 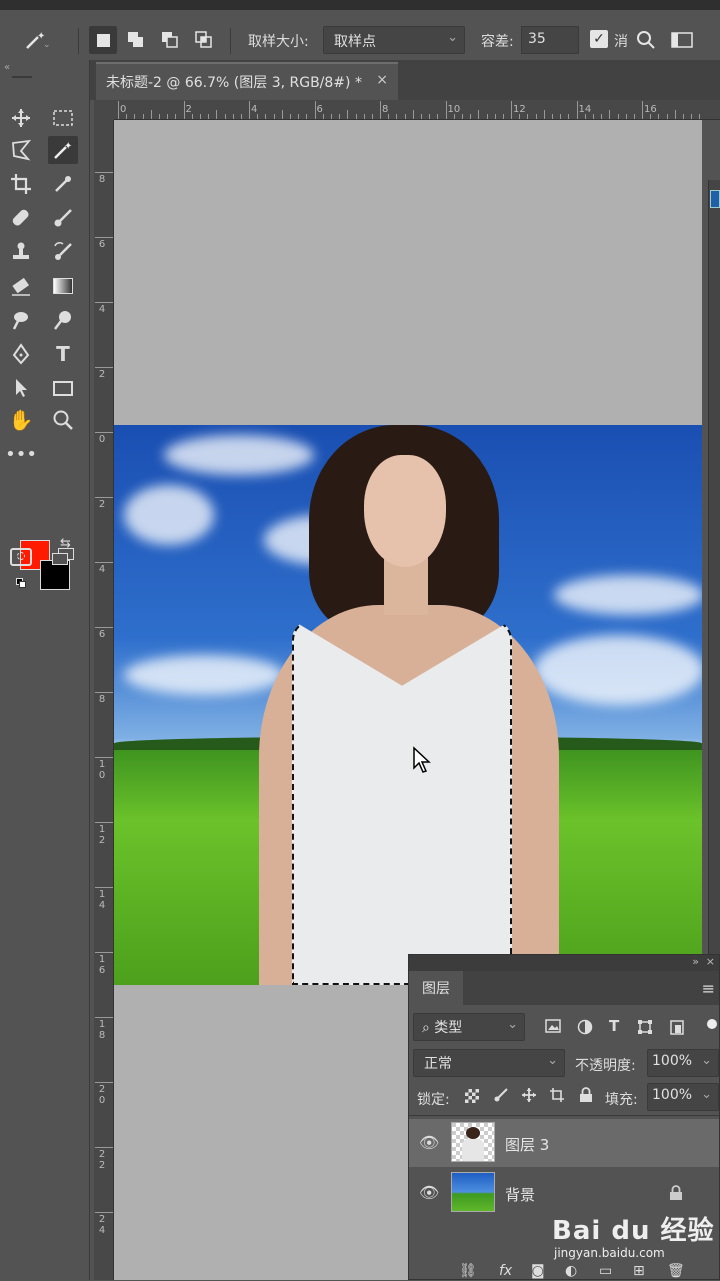 What do you see at coordinates (672, 1095) in the screenshot?
I see `fill-value: 100%` at bounding box center [672, 1095].